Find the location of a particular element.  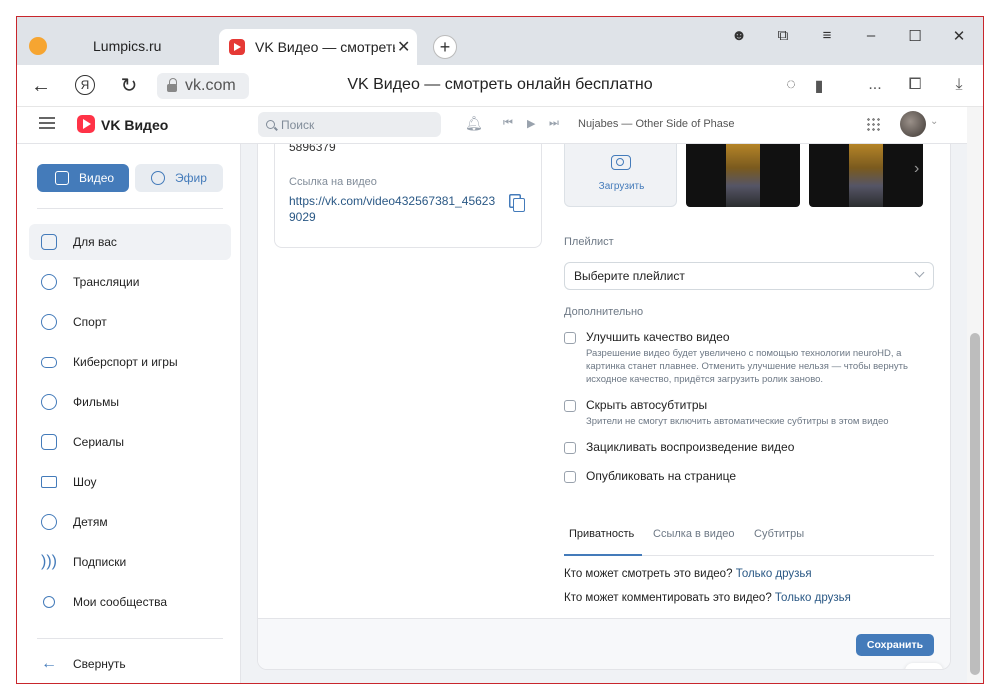

play-icon: ▶ is located at coordinates (531, 123).